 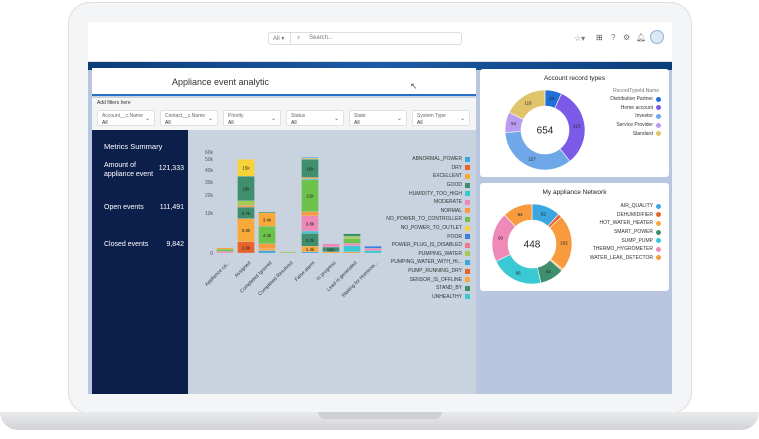 What do you see at coordinates (613, 37) in the screenshot?
I see `help-icon: ?` at bounding box center [613, 37].